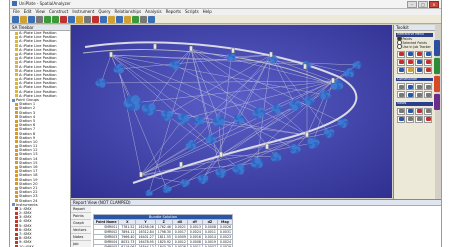 This screenshot has height=247, width=452. I want to click on open-icon, so click(23, 19).